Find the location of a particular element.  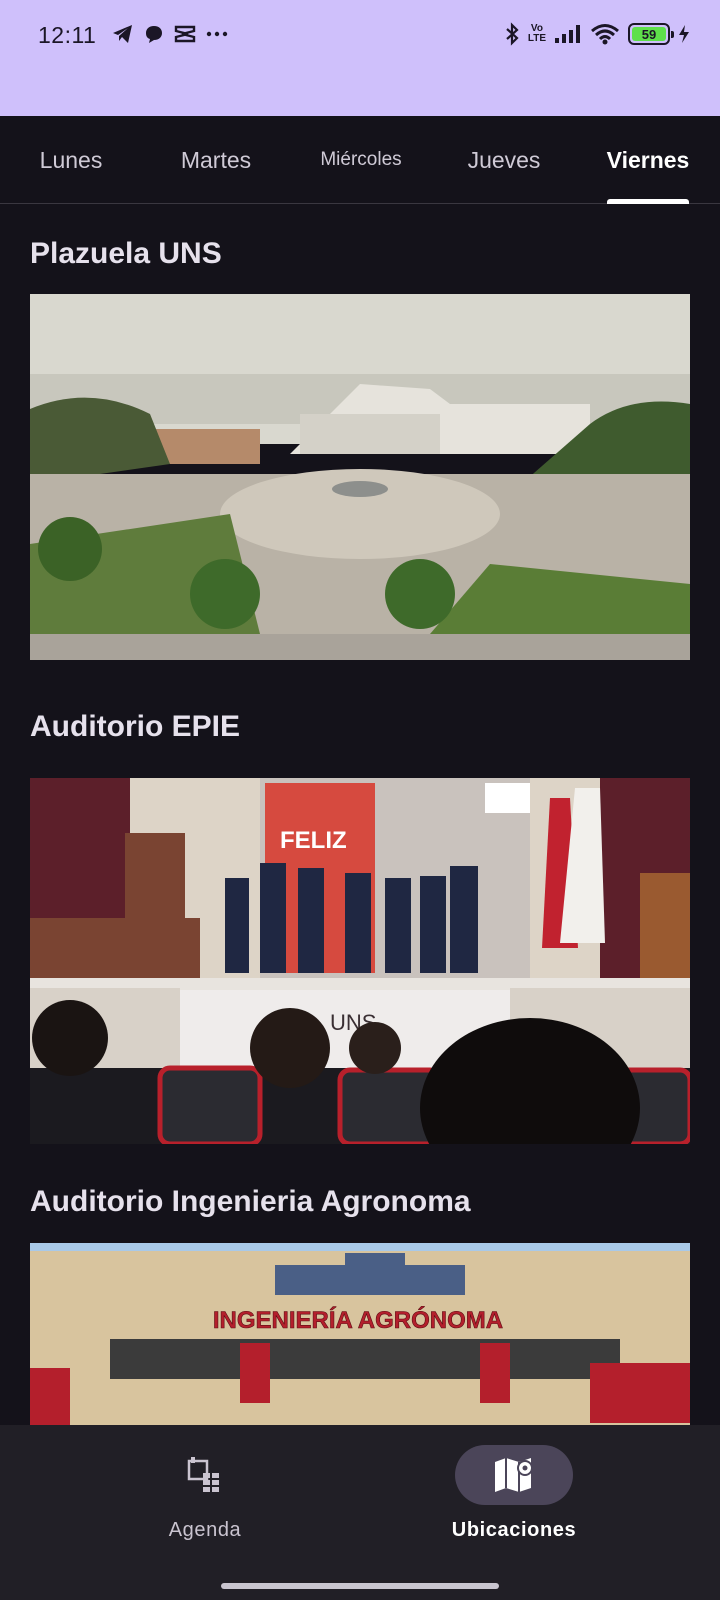

charging-icon is located at coordinates (684, 34).